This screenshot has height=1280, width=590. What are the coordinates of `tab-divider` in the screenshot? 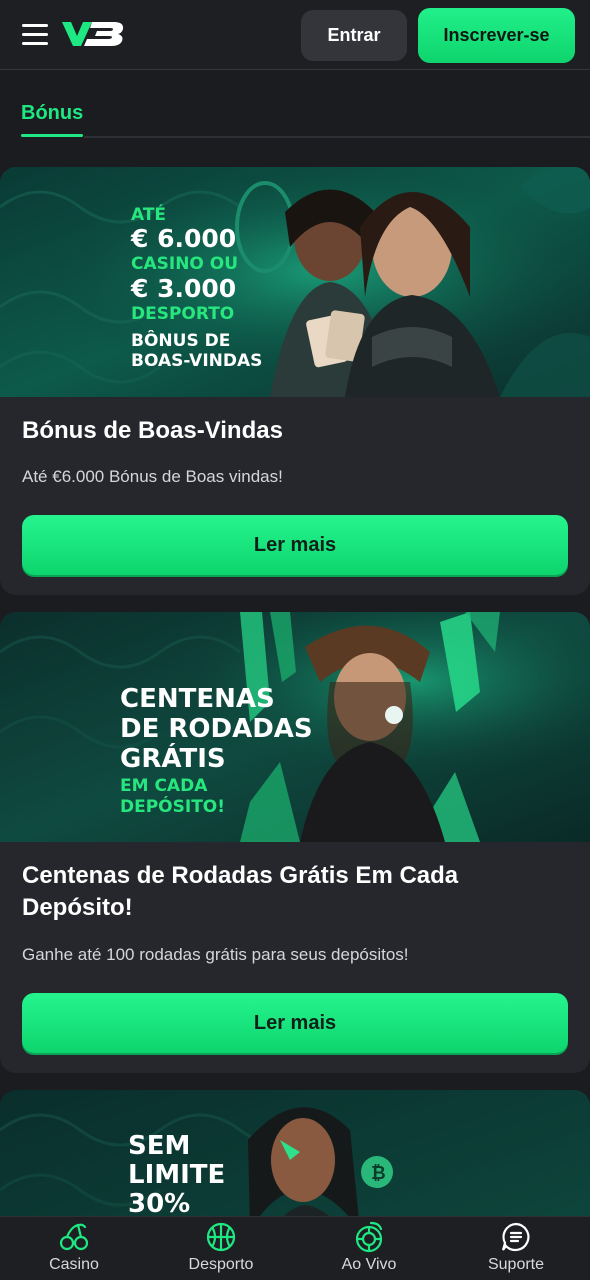 It's located at (337, 137).